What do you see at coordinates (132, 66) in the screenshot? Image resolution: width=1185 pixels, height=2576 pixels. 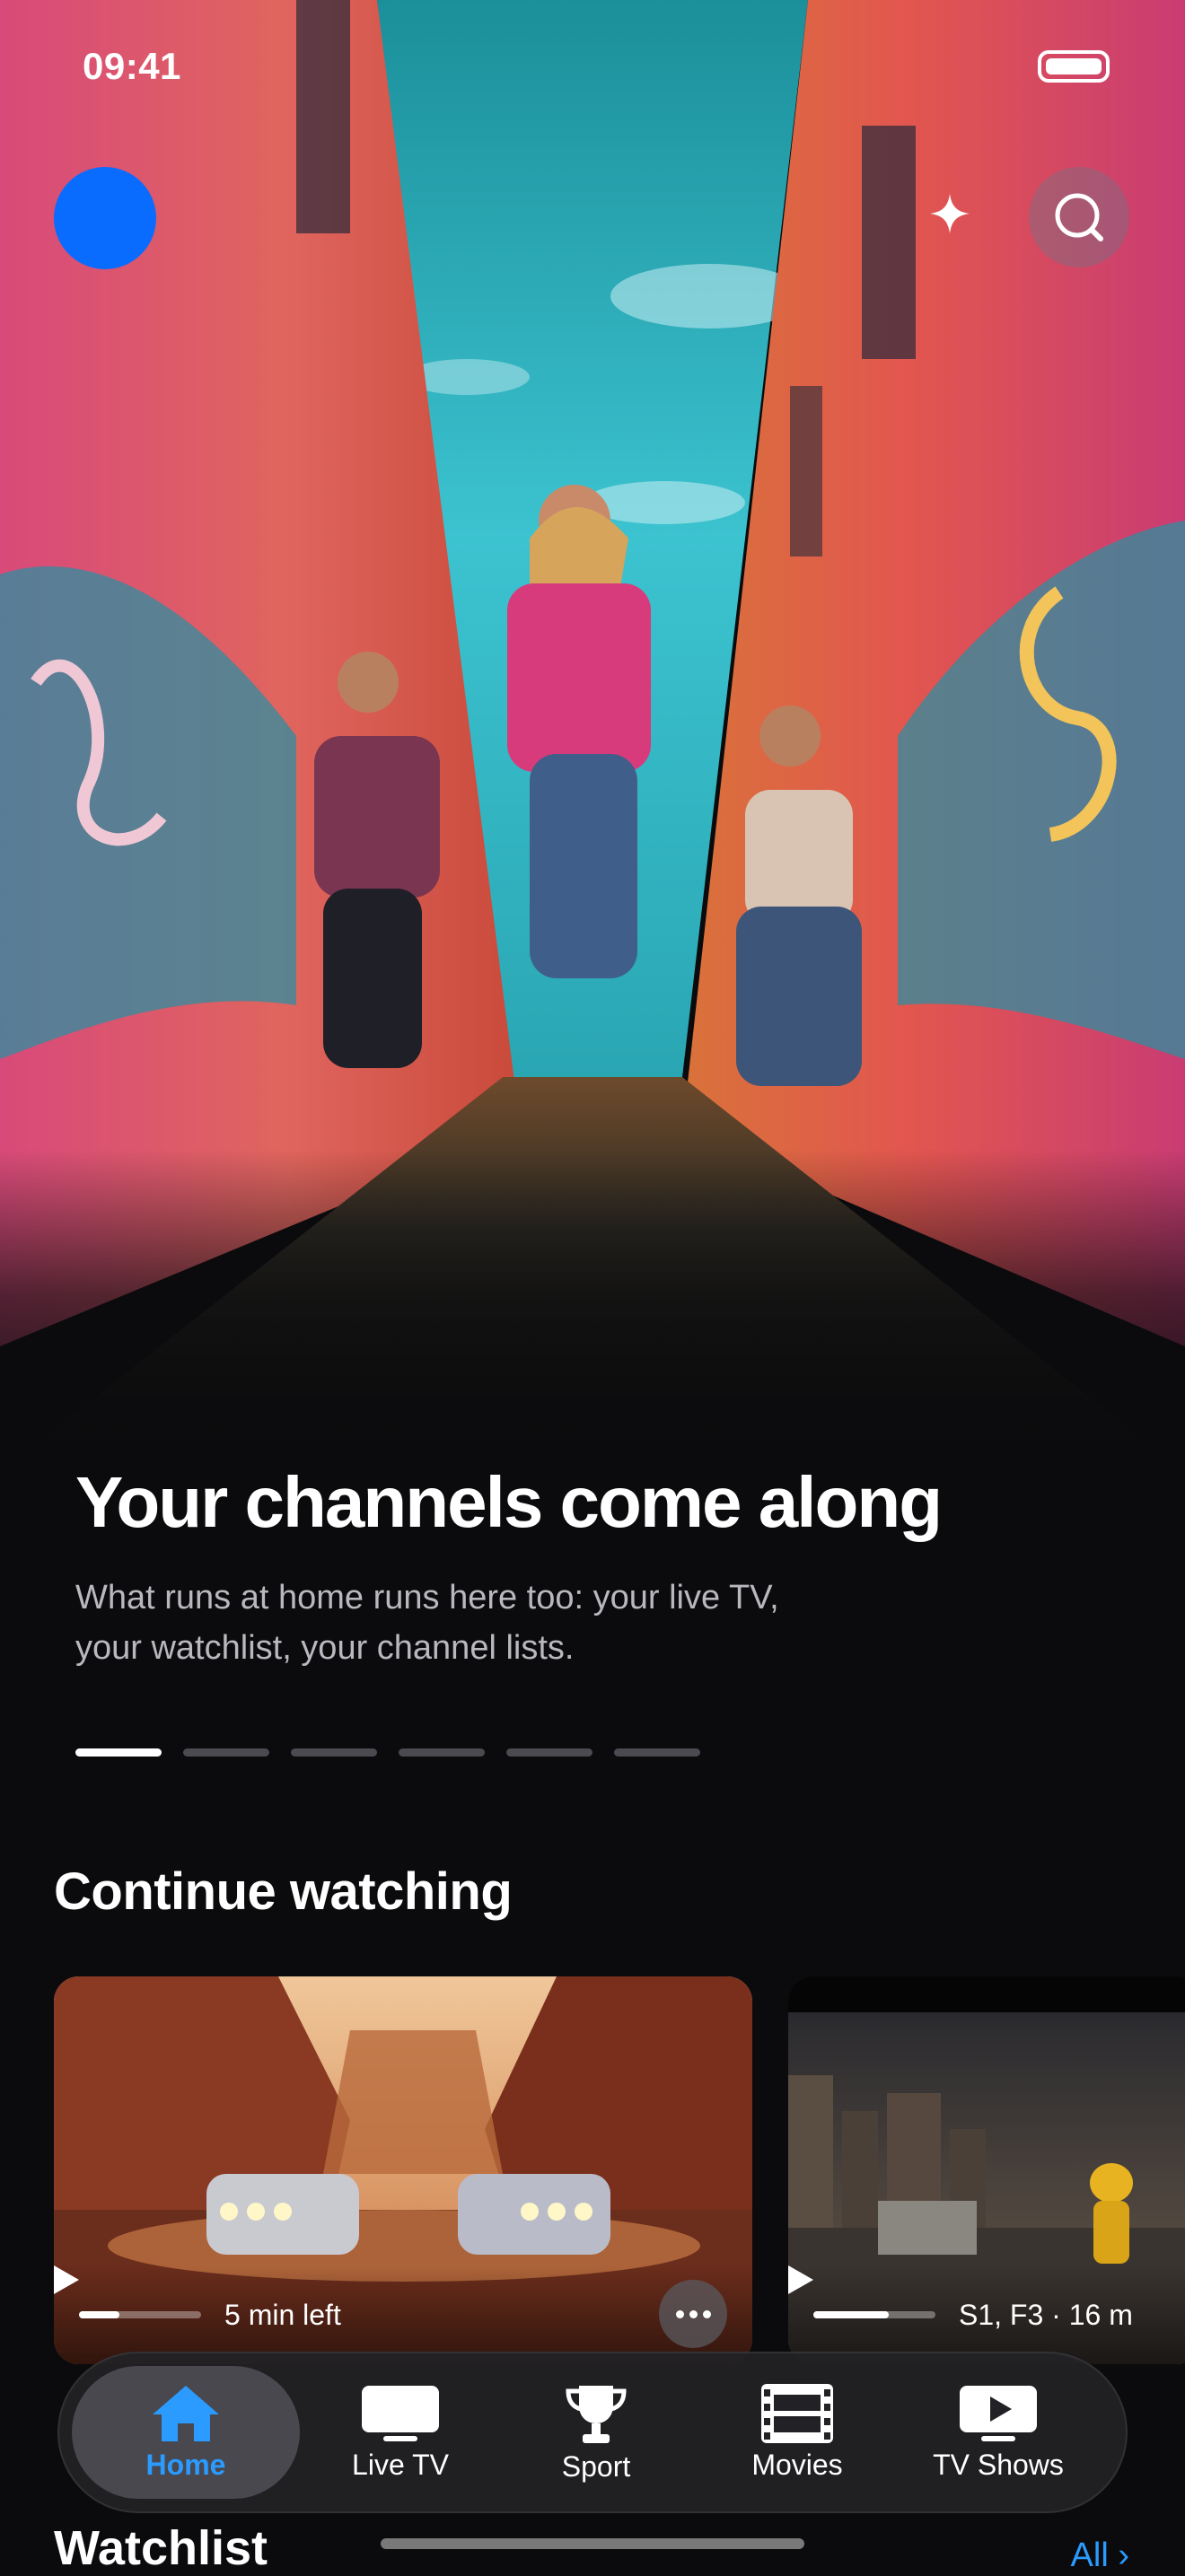 I see `status-time: 09:41` at bounding box center [132, 66].